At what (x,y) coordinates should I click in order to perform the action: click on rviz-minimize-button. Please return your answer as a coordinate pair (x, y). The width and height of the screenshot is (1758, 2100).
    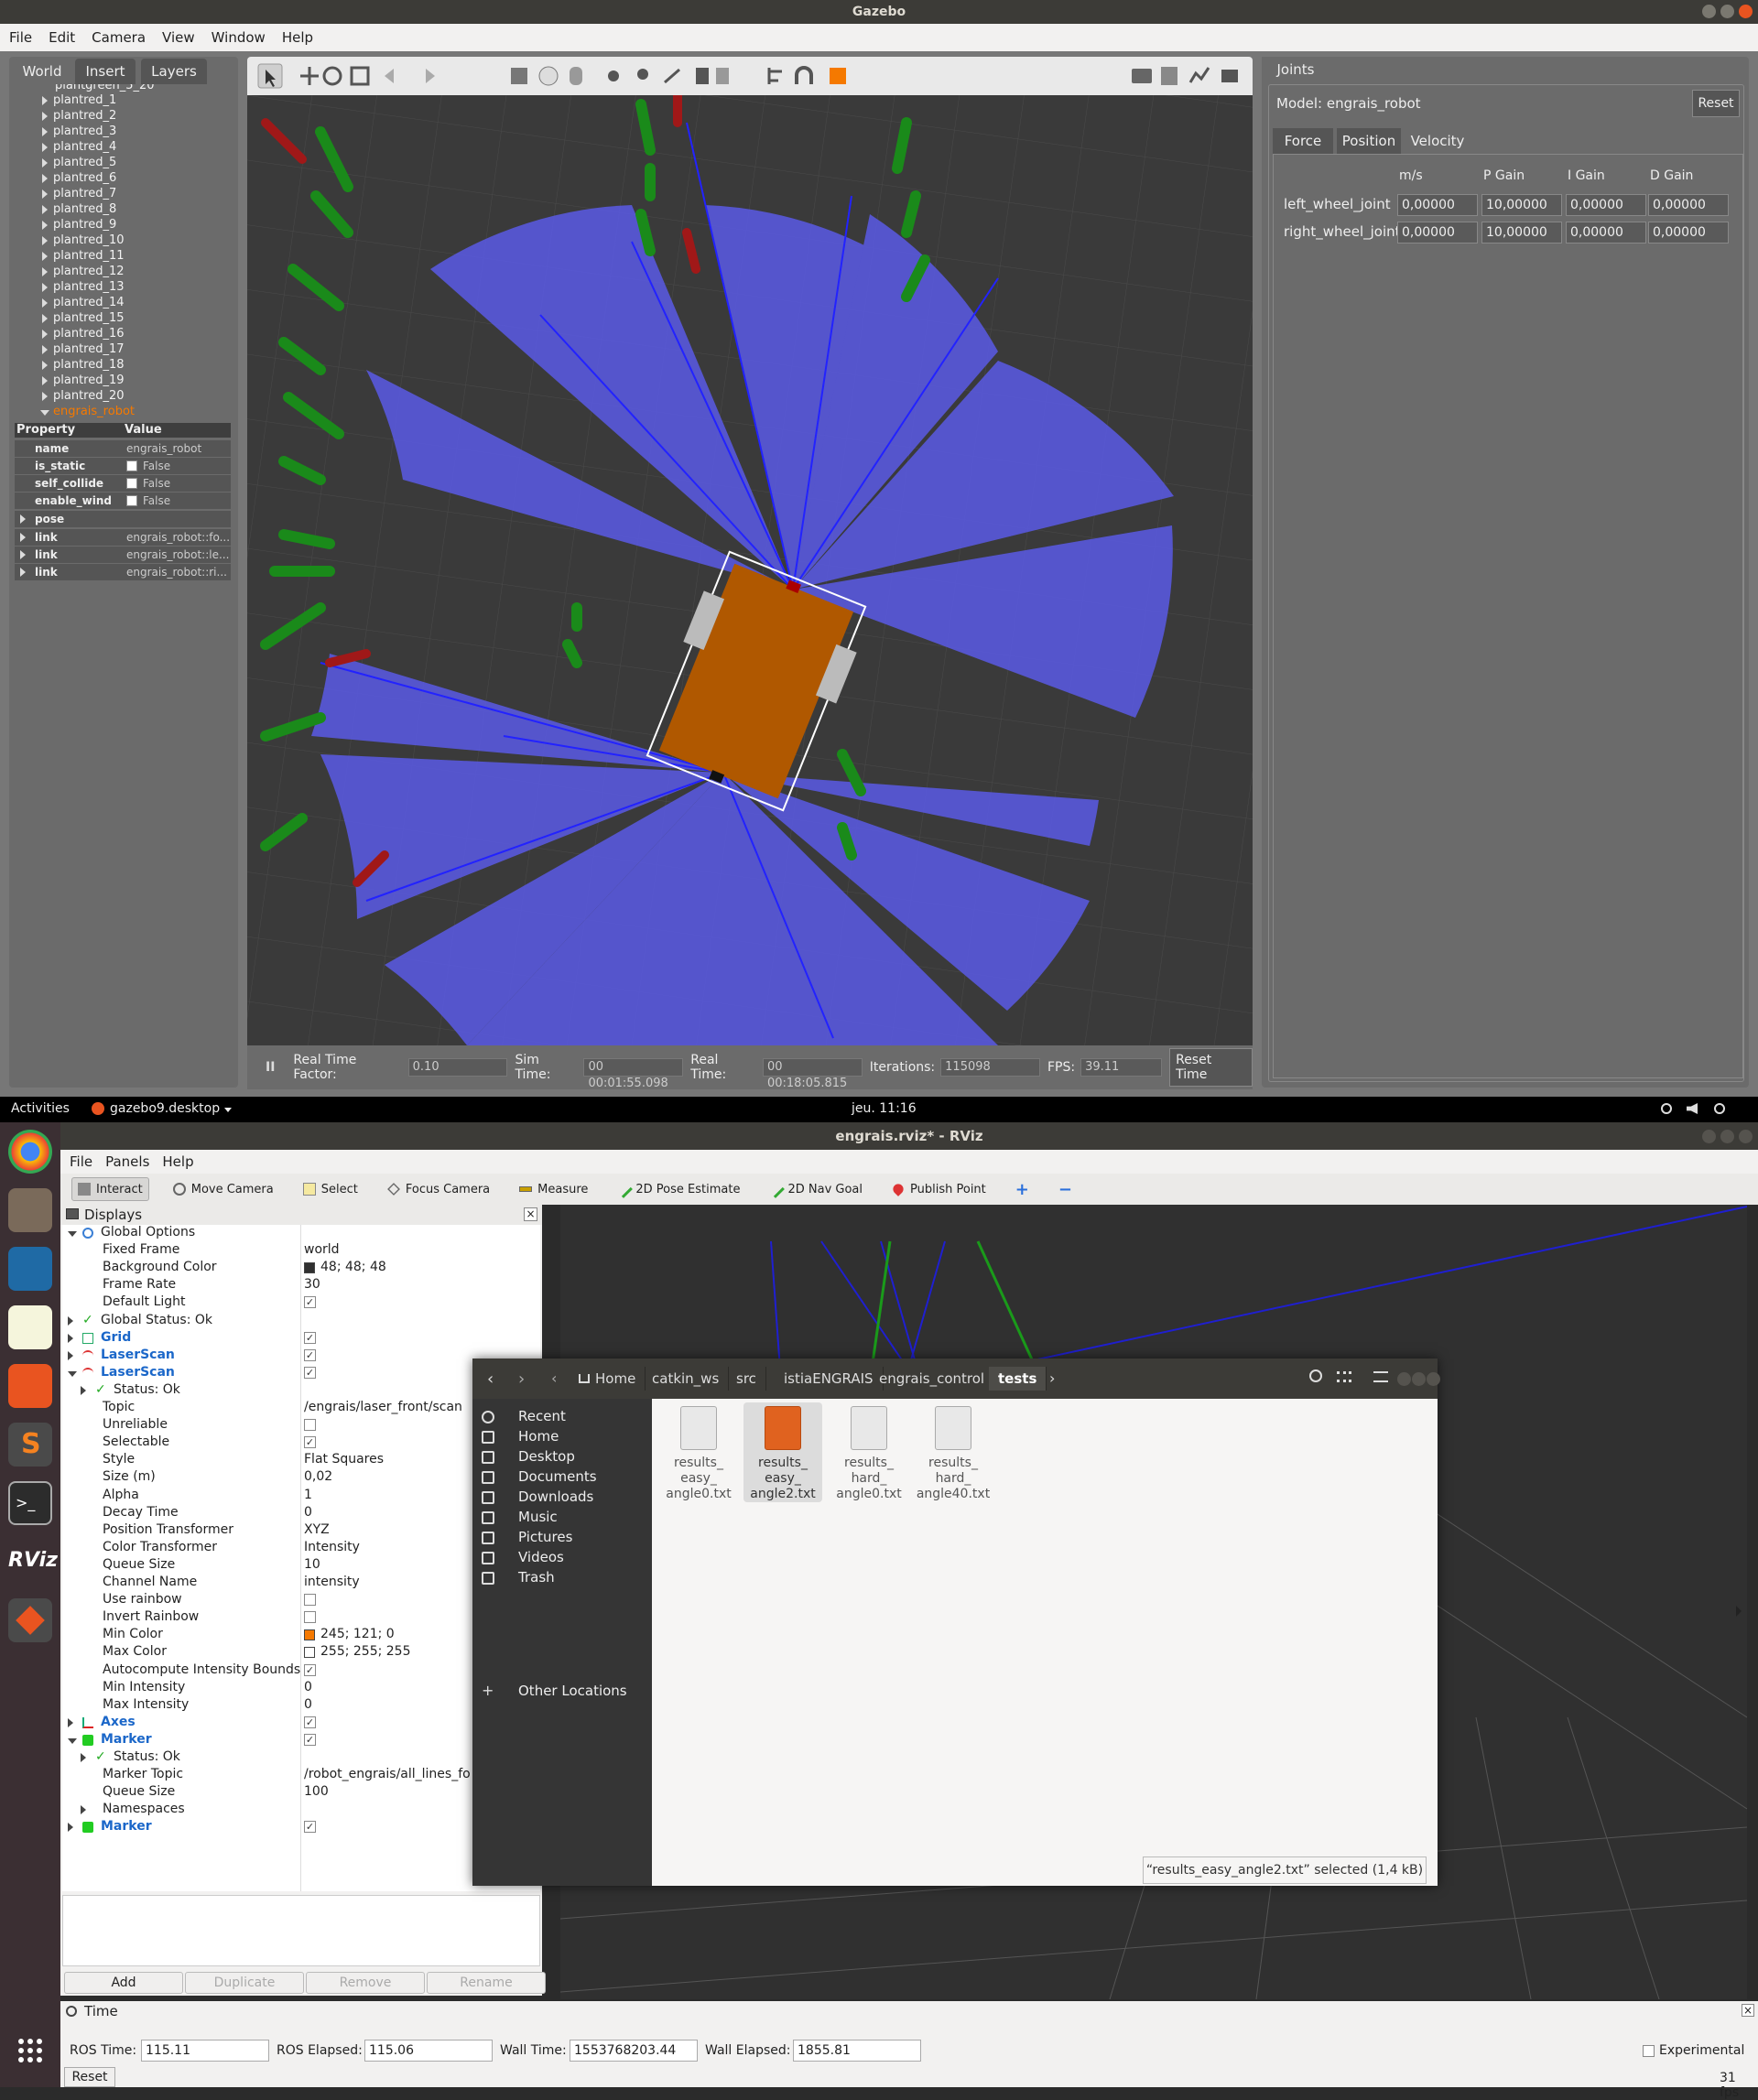
    Looking at the image, I should click on (1709, 1136).